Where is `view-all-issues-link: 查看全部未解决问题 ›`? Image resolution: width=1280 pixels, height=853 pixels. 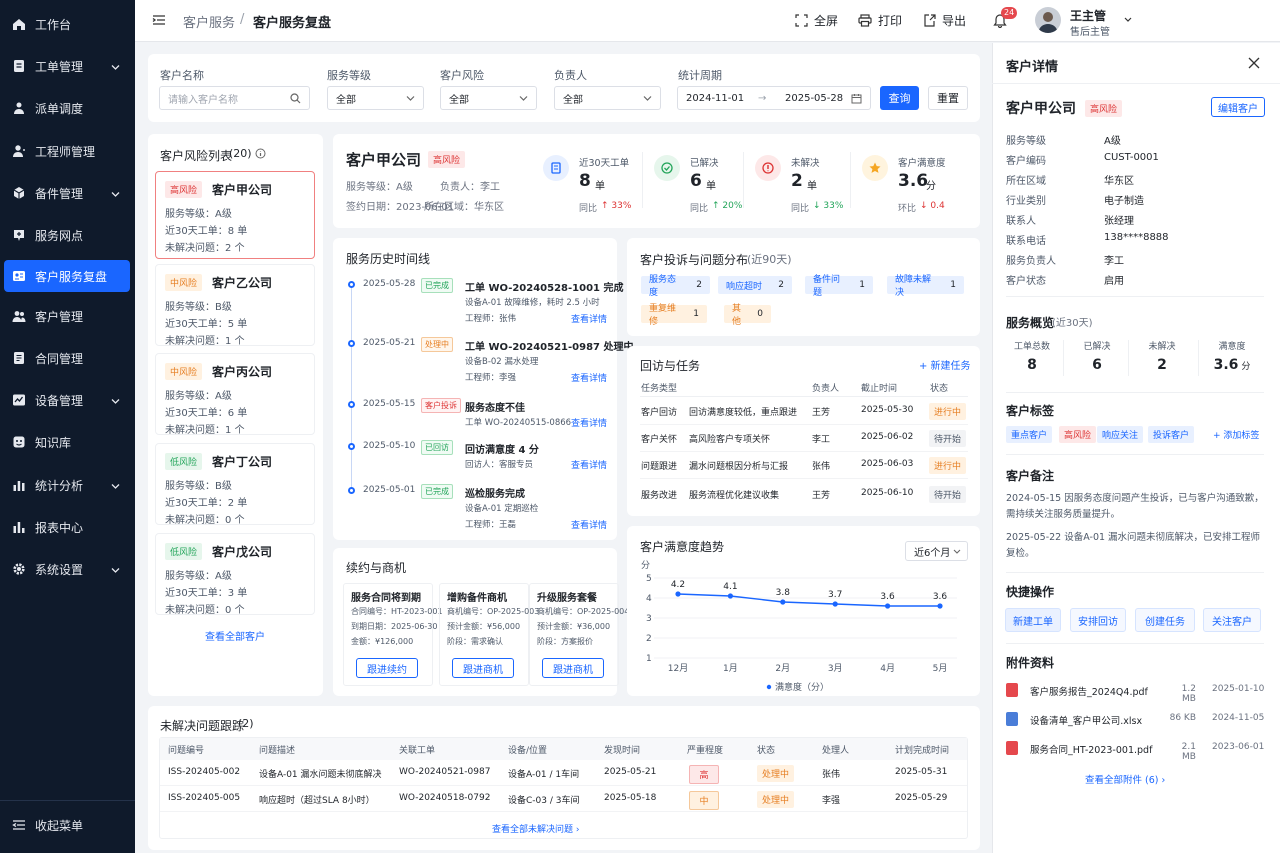 view-all-issues-link: 查看全部未解决问题 › is located at coordinates (535, 828).